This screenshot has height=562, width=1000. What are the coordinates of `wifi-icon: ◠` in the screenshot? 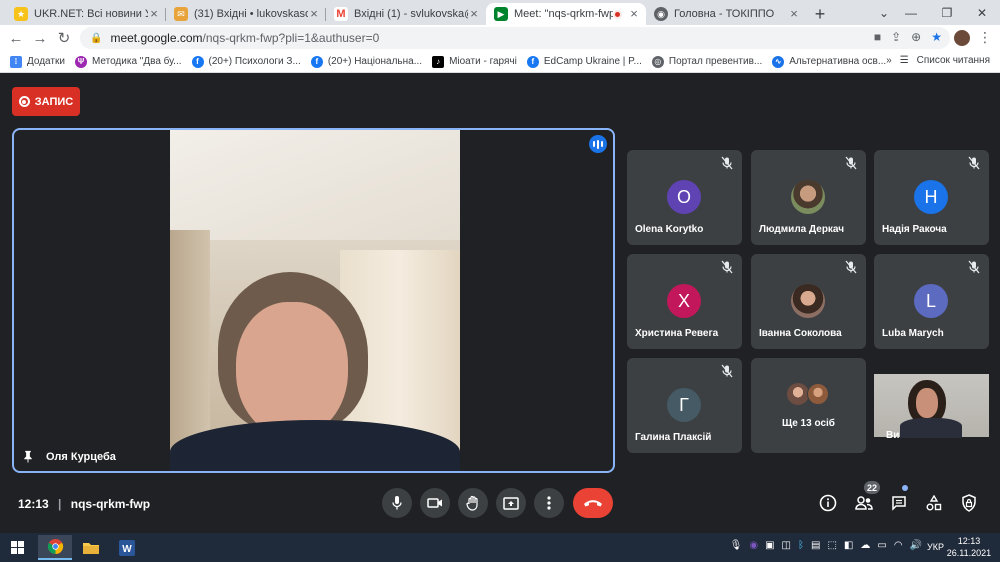 It's located at (898, 545).